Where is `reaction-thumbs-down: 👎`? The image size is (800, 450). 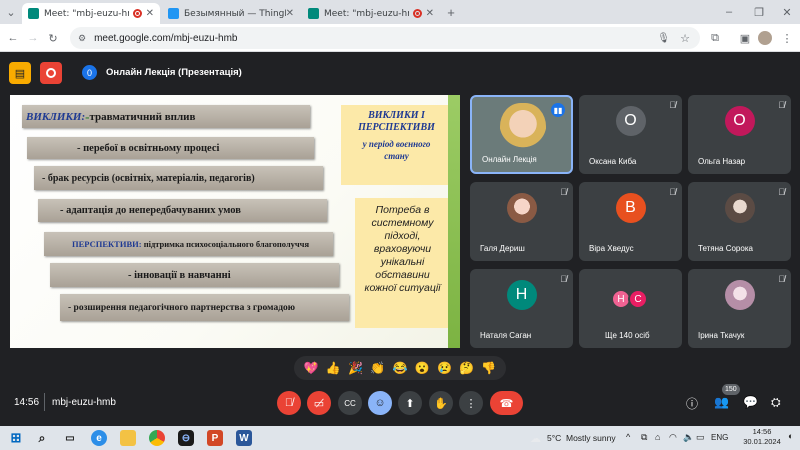
reaction-thumbs-down: 👎 is located at coordinates (488, 368).